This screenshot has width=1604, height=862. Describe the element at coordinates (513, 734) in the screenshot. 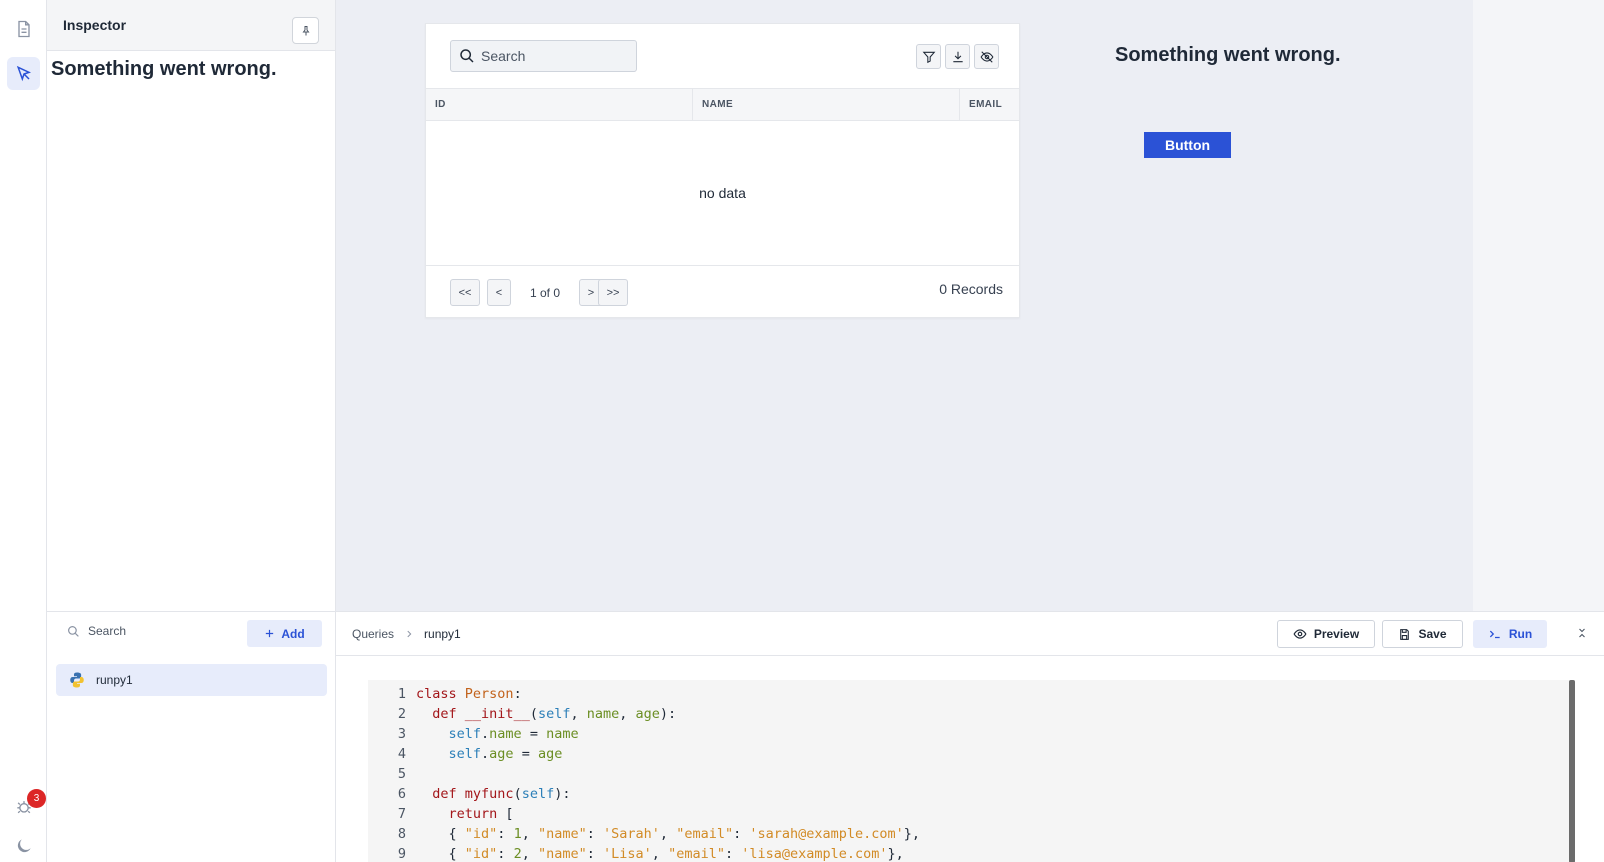

I see `code-line-3: self.name = name` at that location.